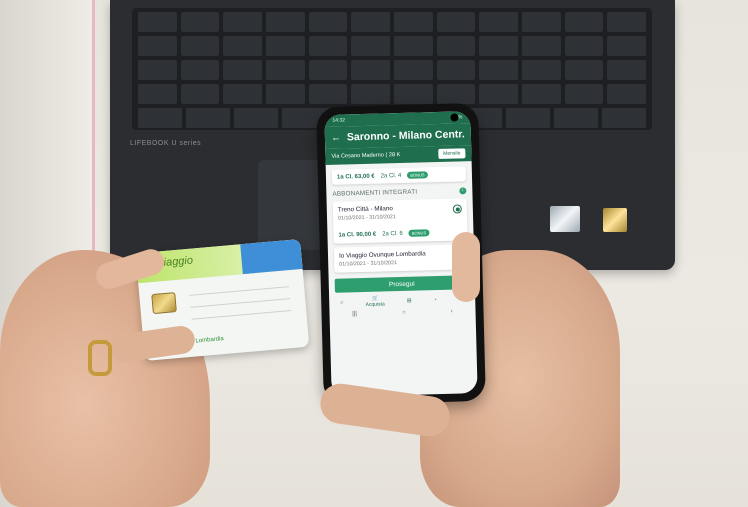  I want to click on base-price-box: 1a Cl. 63,00 € 2a Cl. 4 BONUS, so click(399, 175).